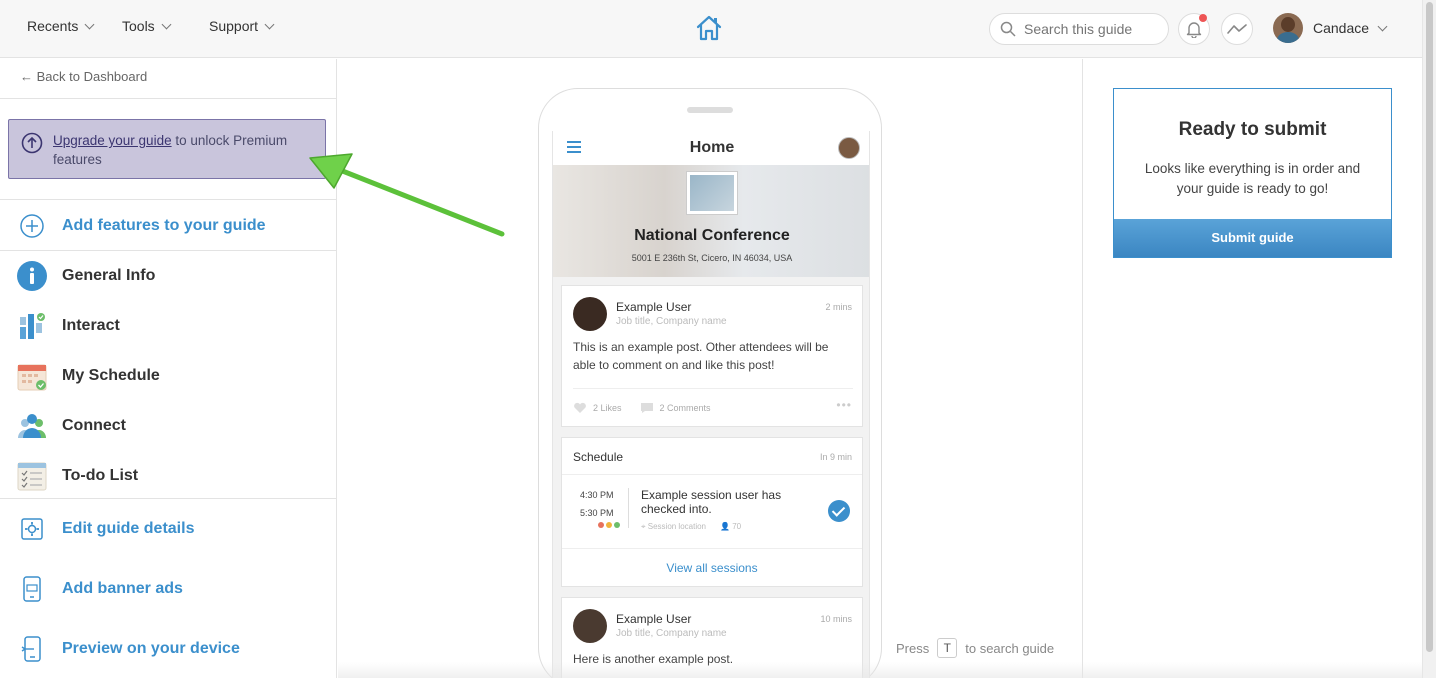 This screenshot has height=678, width=1436. What do you see at coordinates (712, 567) in the screenshot?
I see `view-all-sessions-link: View all sessions` at bounding box center [712, 567].